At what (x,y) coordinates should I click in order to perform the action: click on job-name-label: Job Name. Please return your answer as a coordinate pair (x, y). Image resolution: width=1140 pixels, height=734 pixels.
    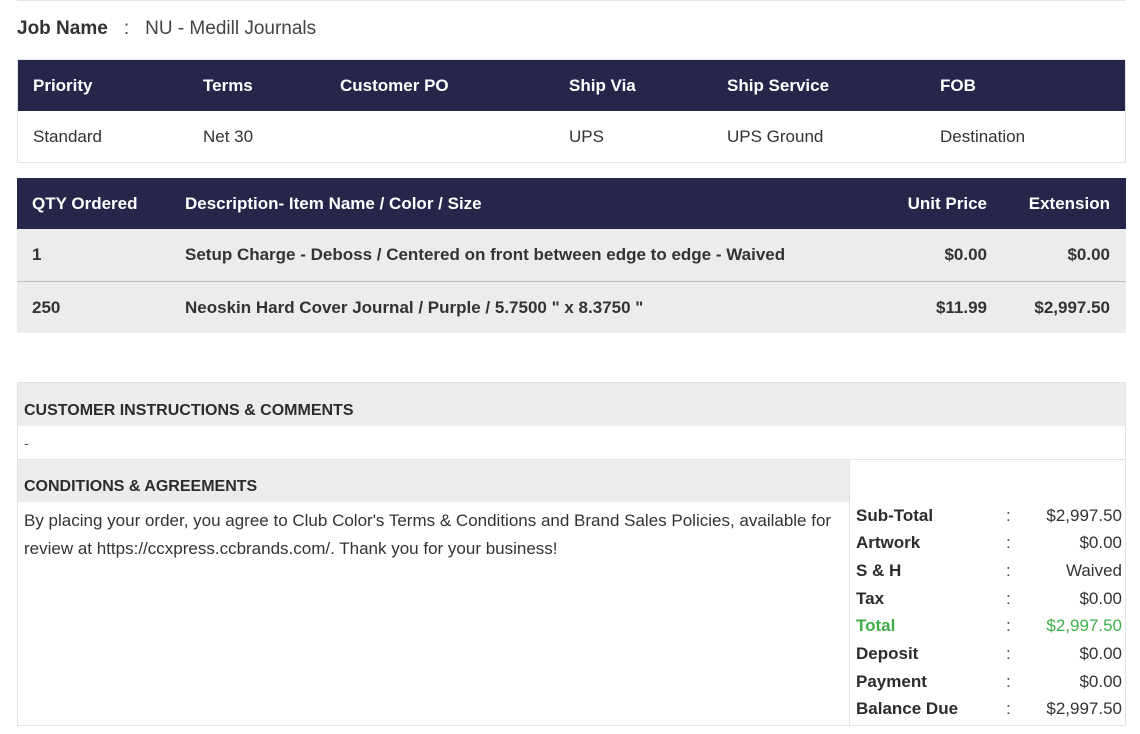
    Looking at the image, I should click on (62, 28).